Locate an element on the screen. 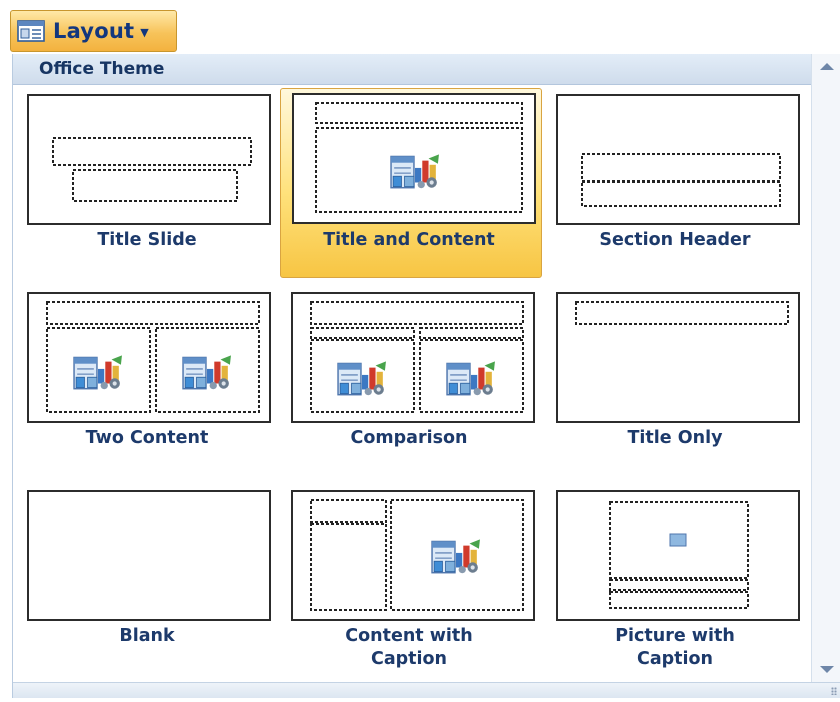  layout-tile-title-only is located at coordinates (675, 346).